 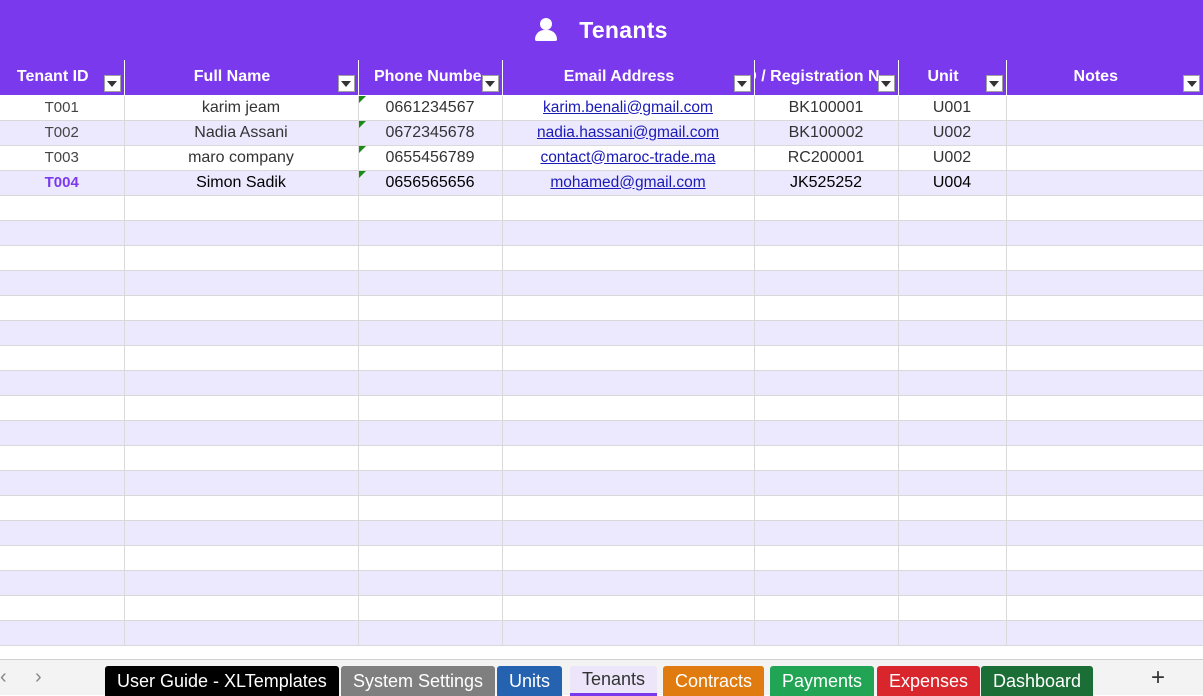 I want to click on column-header-unit: Unit, so click(x=951, y=78).